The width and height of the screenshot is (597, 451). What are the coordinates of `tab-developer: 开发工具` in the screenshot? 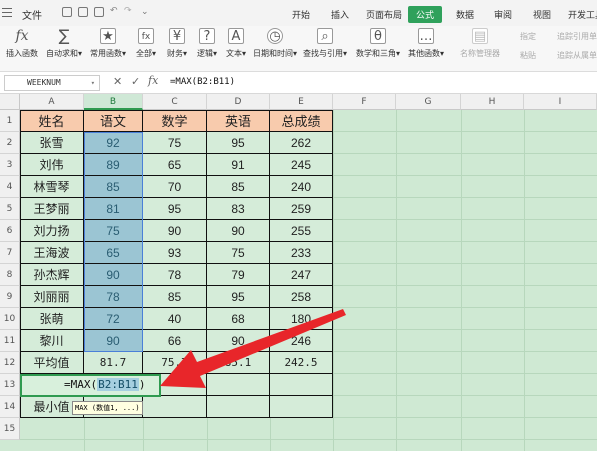 It's located at (582, 14).